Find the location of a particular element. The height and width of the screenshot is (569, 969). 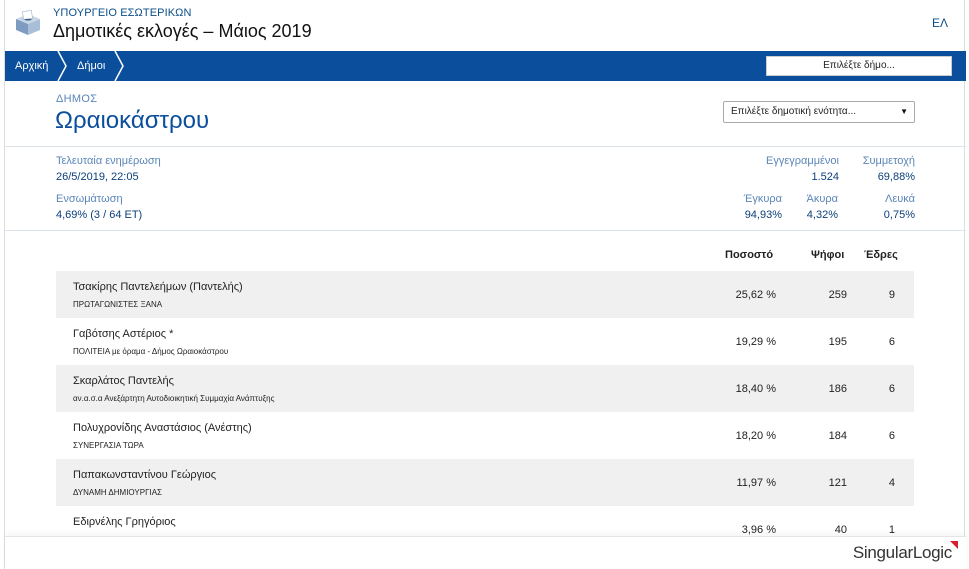

seat-count: 9 is located at coordinates (891, 295).